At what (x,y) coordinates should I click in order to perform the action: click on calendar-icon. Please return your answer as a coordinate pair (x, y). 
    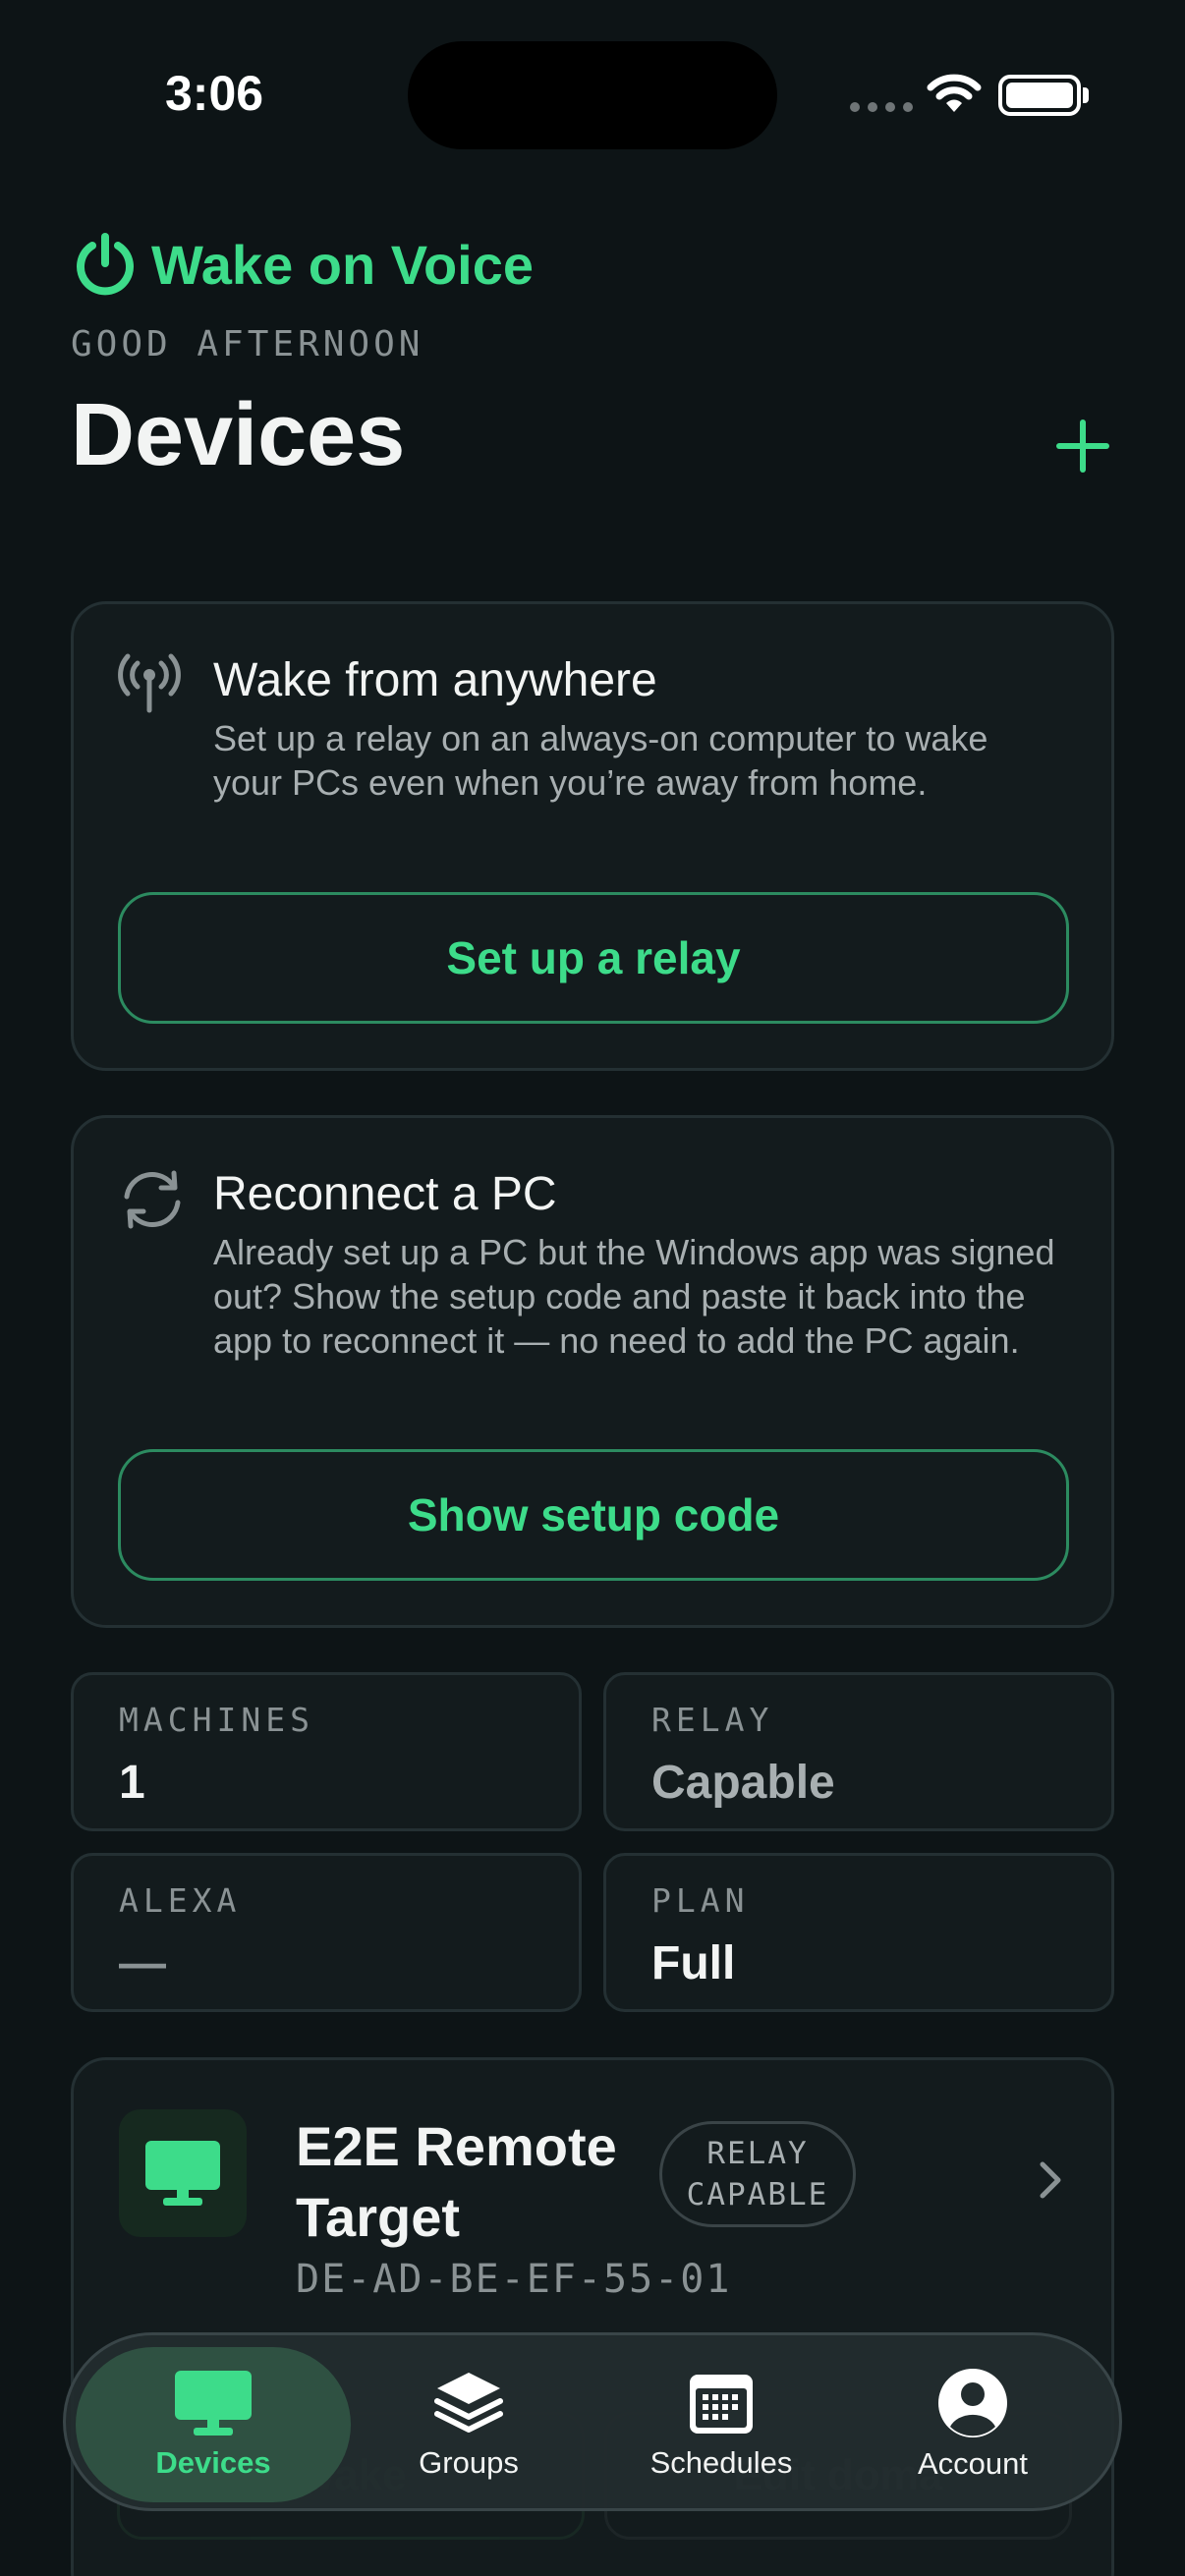
    Looking at the image, I should click on (722, 2404).